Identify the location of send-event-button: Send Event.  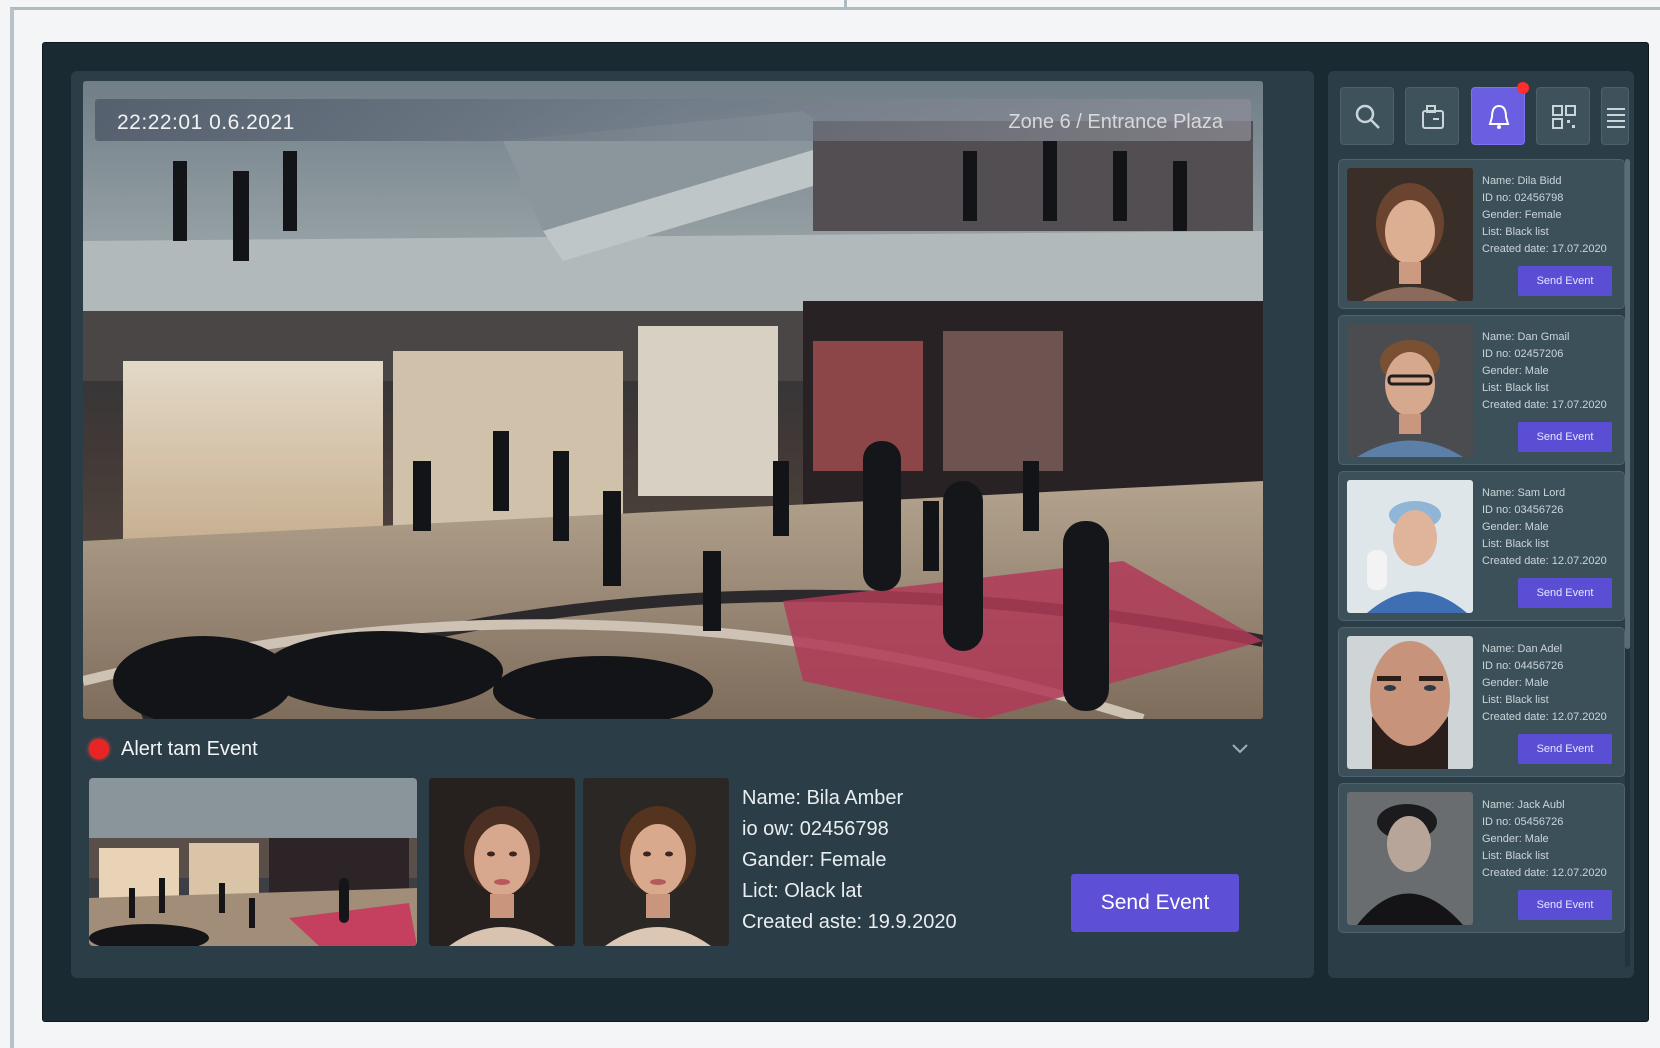
(1155, 903).